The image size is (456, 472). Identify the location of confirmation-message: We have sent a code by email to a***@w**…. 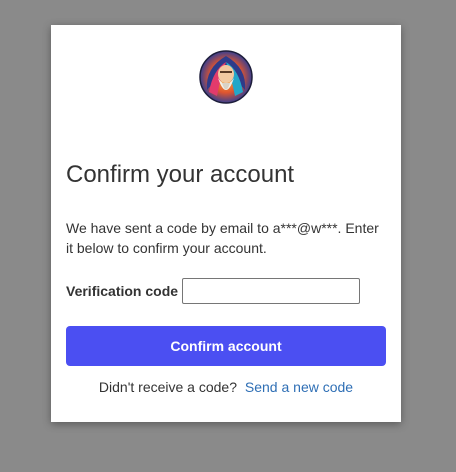
(222, 238).